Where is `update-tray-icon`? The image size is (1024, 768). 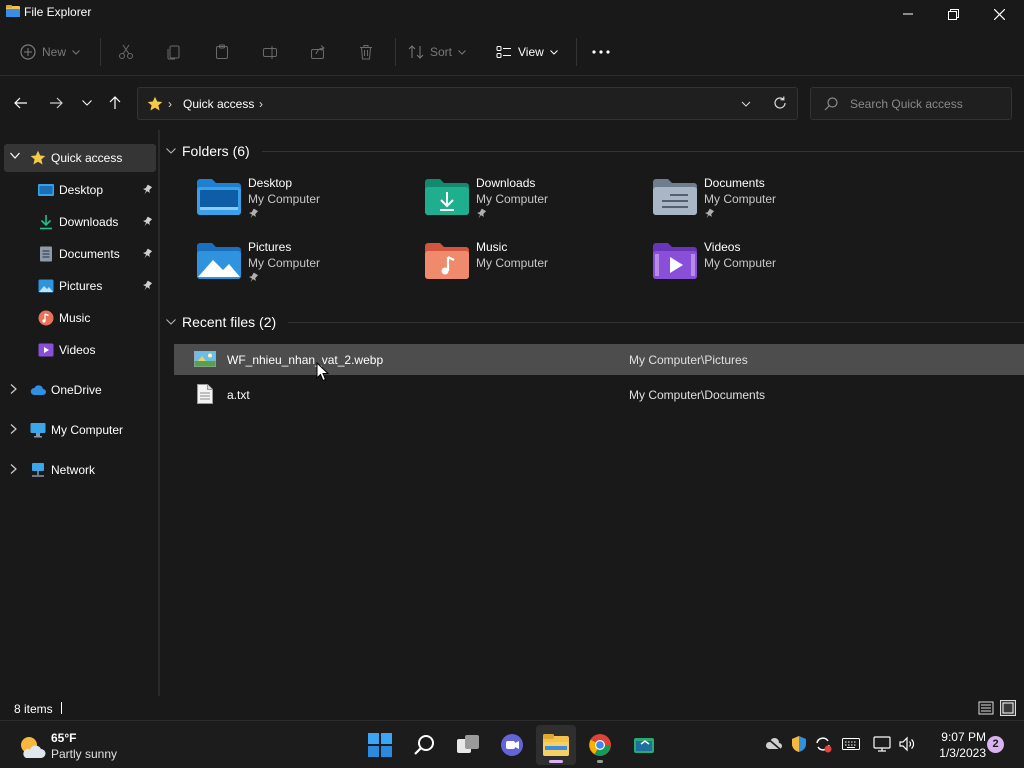
update-tray-icon is located at coordinates (823, 744).